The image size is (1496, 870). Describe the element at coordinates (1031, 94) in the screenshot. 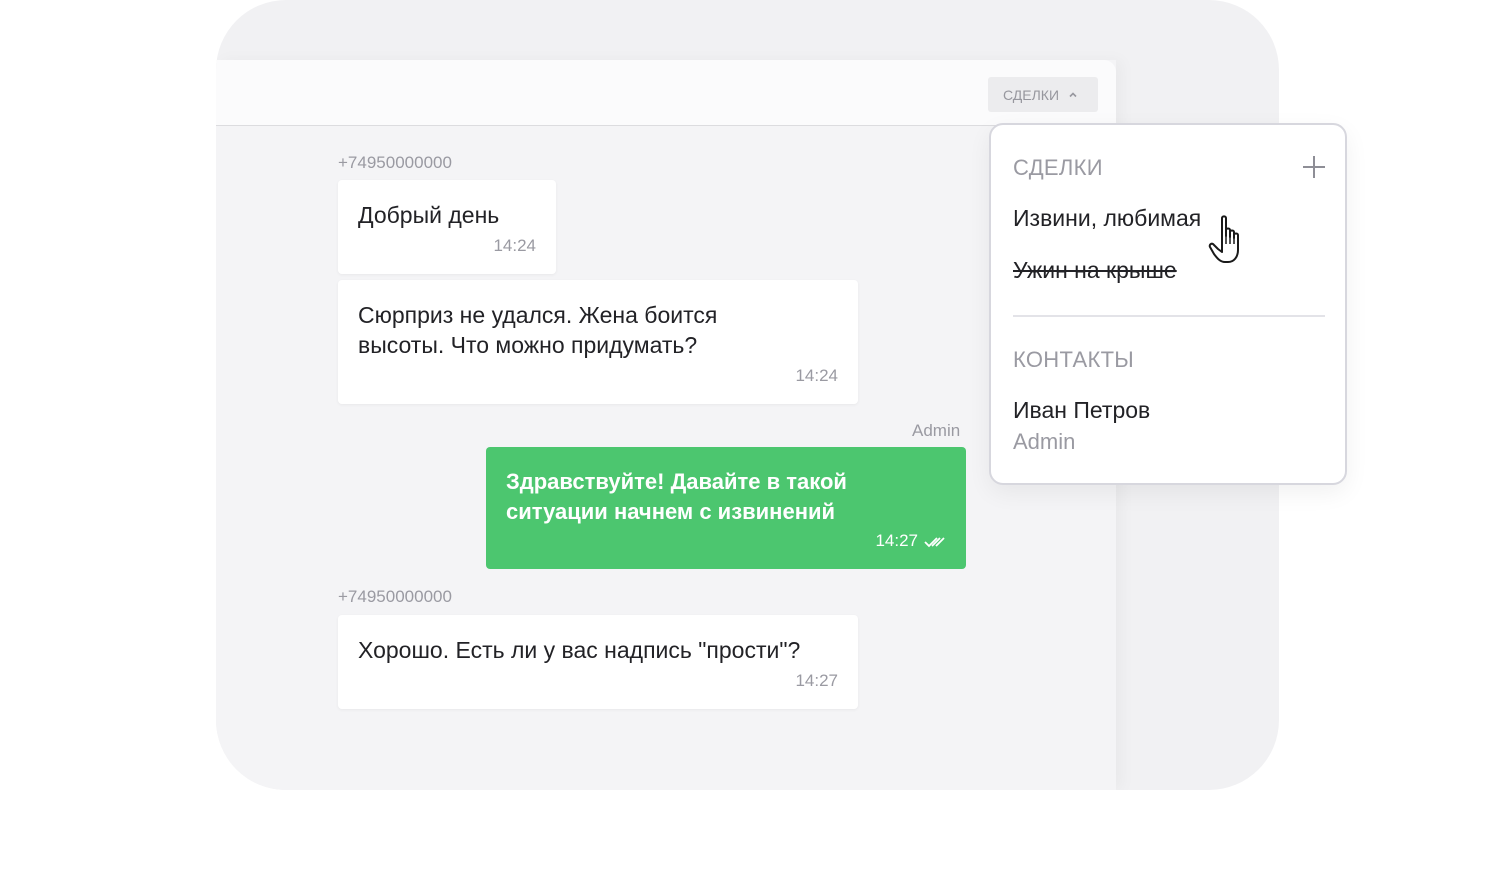

I see `deals-toggle-label: СДЕЛКИ` at that location.